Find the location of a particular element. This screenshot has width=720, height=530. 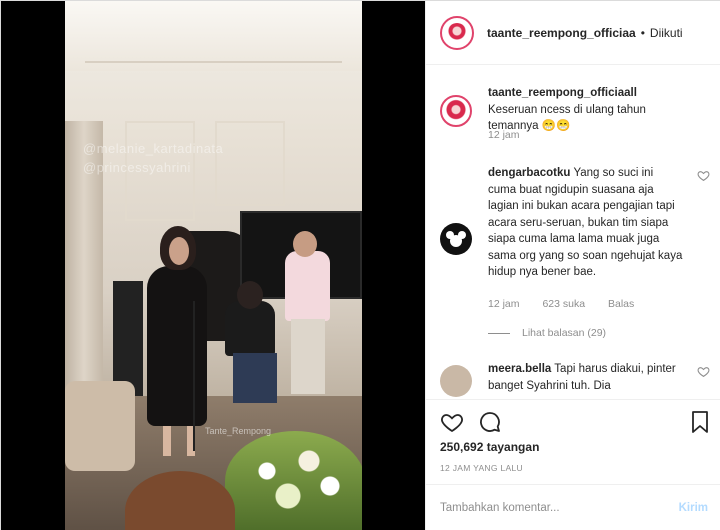

comment-username: dengarbacotku is located at coordinates (529, 173).